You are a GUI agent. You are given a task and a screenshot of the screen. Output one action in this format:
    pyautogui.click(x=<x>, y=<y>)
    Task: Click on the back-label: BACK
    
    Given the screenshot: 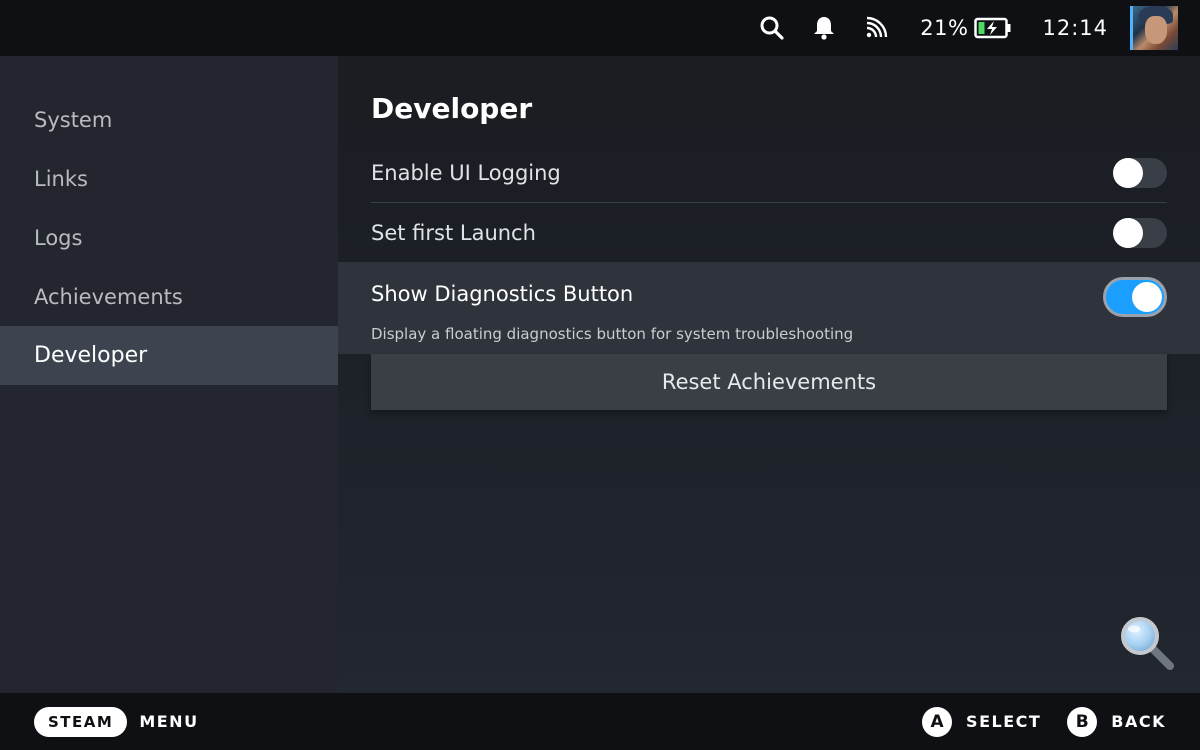 What is the action you would take?
    pyautogui.click(x=1138, y=721)
    